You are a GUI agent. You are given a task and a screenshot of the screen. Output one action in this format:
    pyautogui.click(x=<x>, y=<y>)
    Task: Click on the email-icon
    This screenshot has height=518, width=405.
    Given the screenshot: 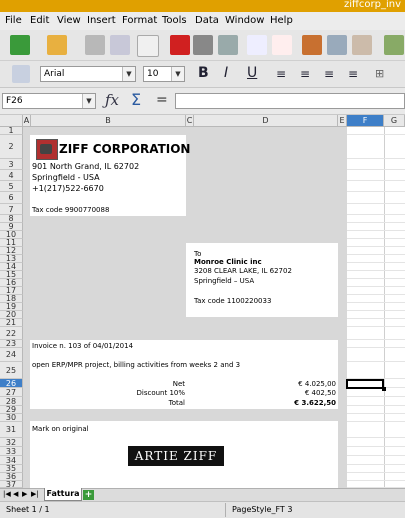 What is the action you would take?
    pyautogui.click(x=120, y=45)
    